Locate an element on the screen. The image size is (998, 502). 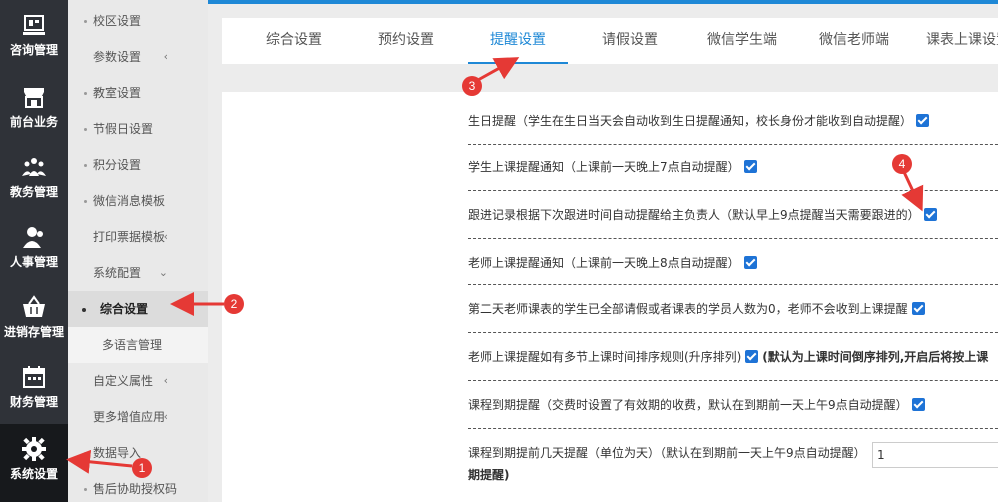
annotation-badge-2: 2 is located at coordinates (234, 304).